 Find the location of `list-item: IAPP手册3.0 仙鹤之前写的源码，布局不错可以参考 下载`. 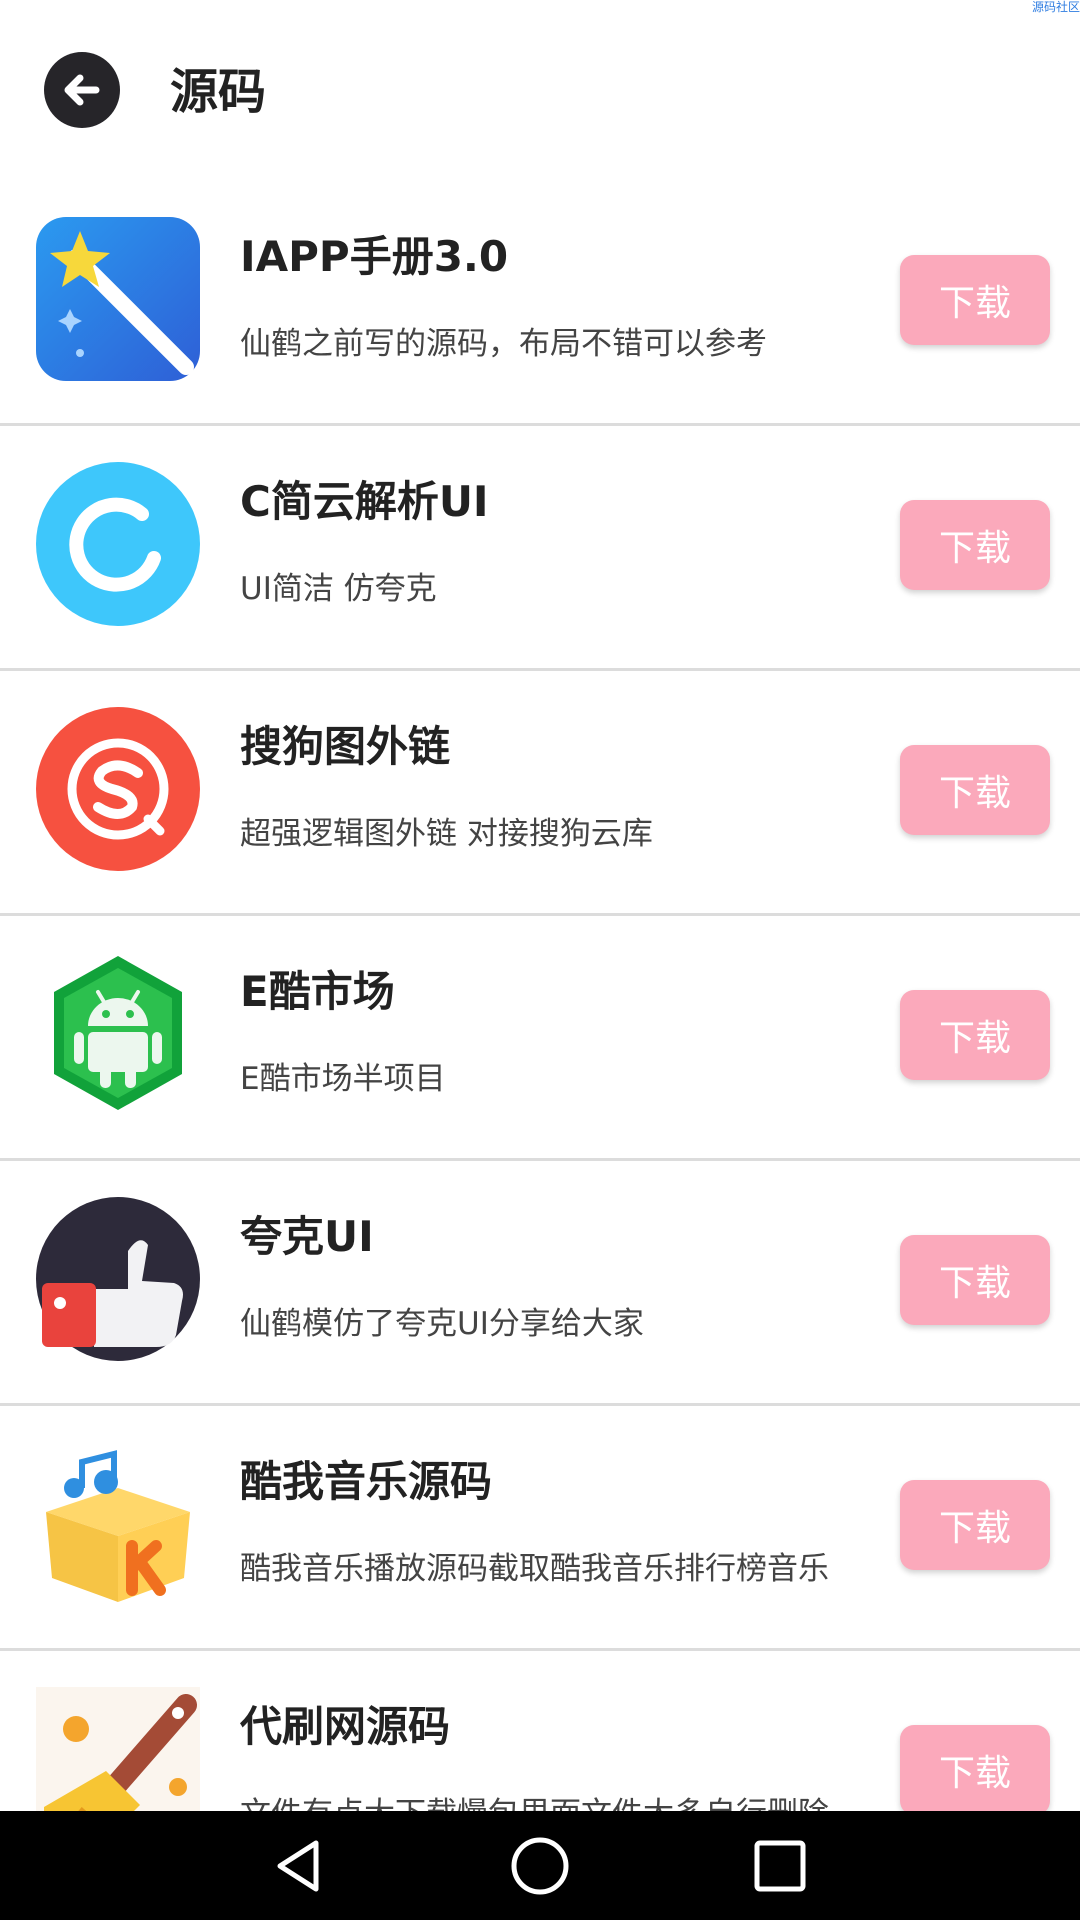

list-item: IAPP手册3.0 仙鹤之前写的源码，布局不错可以参考 下载 is located at coordinates (540, 303).